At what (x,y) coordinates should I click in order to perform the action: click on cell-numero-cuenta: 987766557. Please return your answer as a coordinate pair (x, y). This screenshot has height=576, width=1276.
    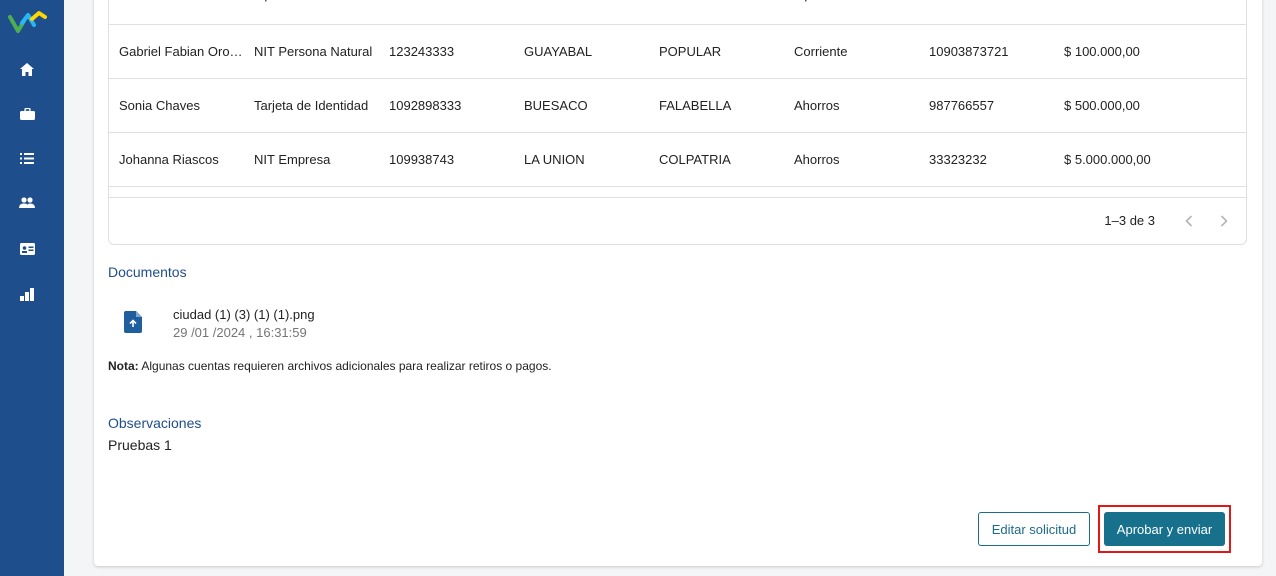
    Looking at the image, I should click on (962, 105).